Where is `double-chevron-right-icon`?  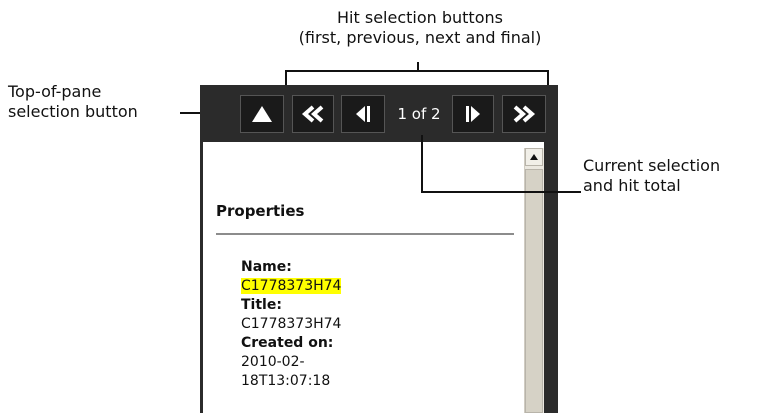
double-chevron-right-icon is located at coordinates (524, 114).